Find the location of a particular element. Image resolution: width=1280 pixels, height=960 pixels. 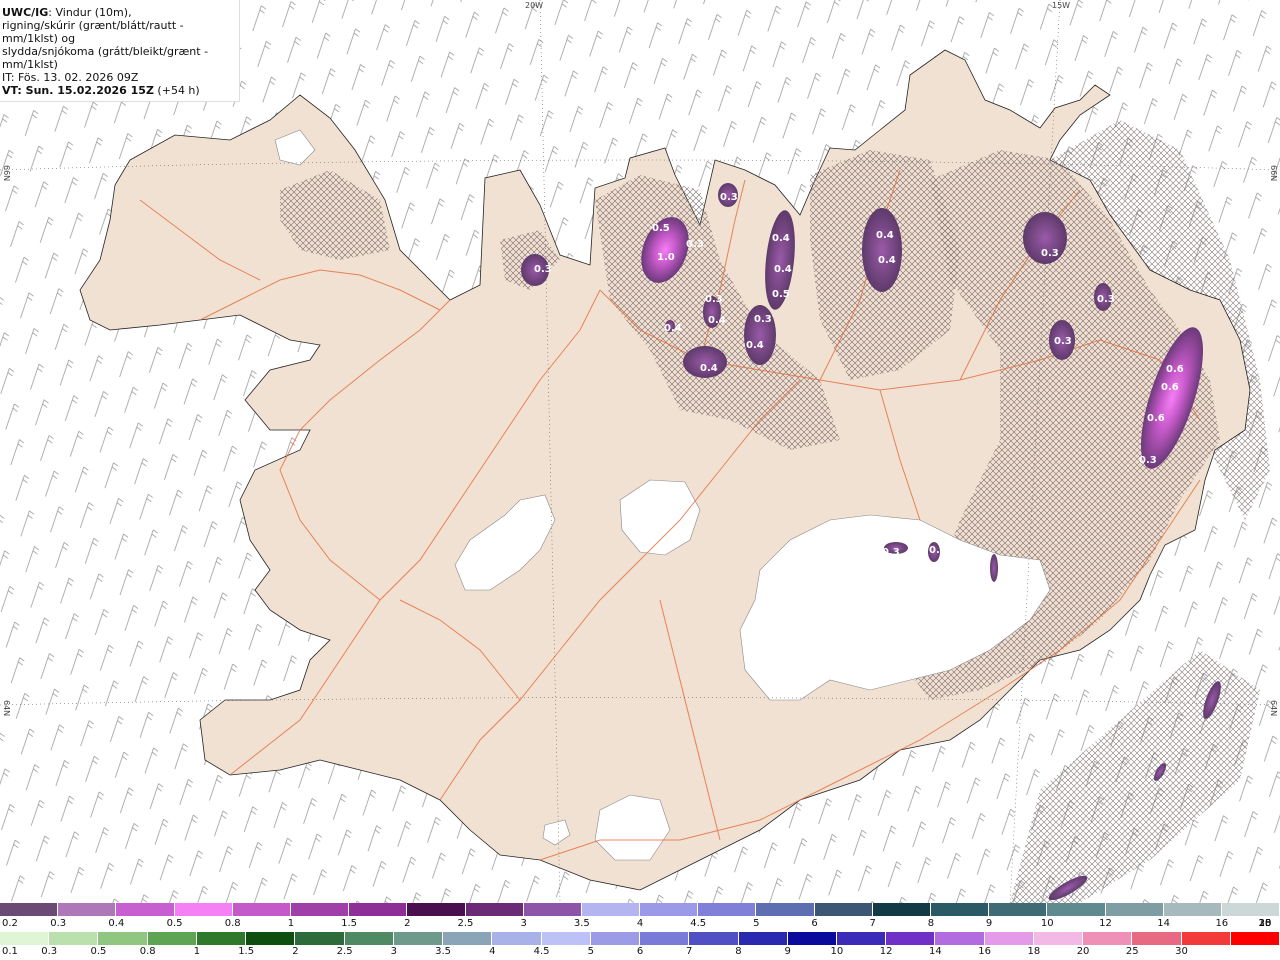

valid-time-offset: (+54 h) is located at coordinates (176, 90).